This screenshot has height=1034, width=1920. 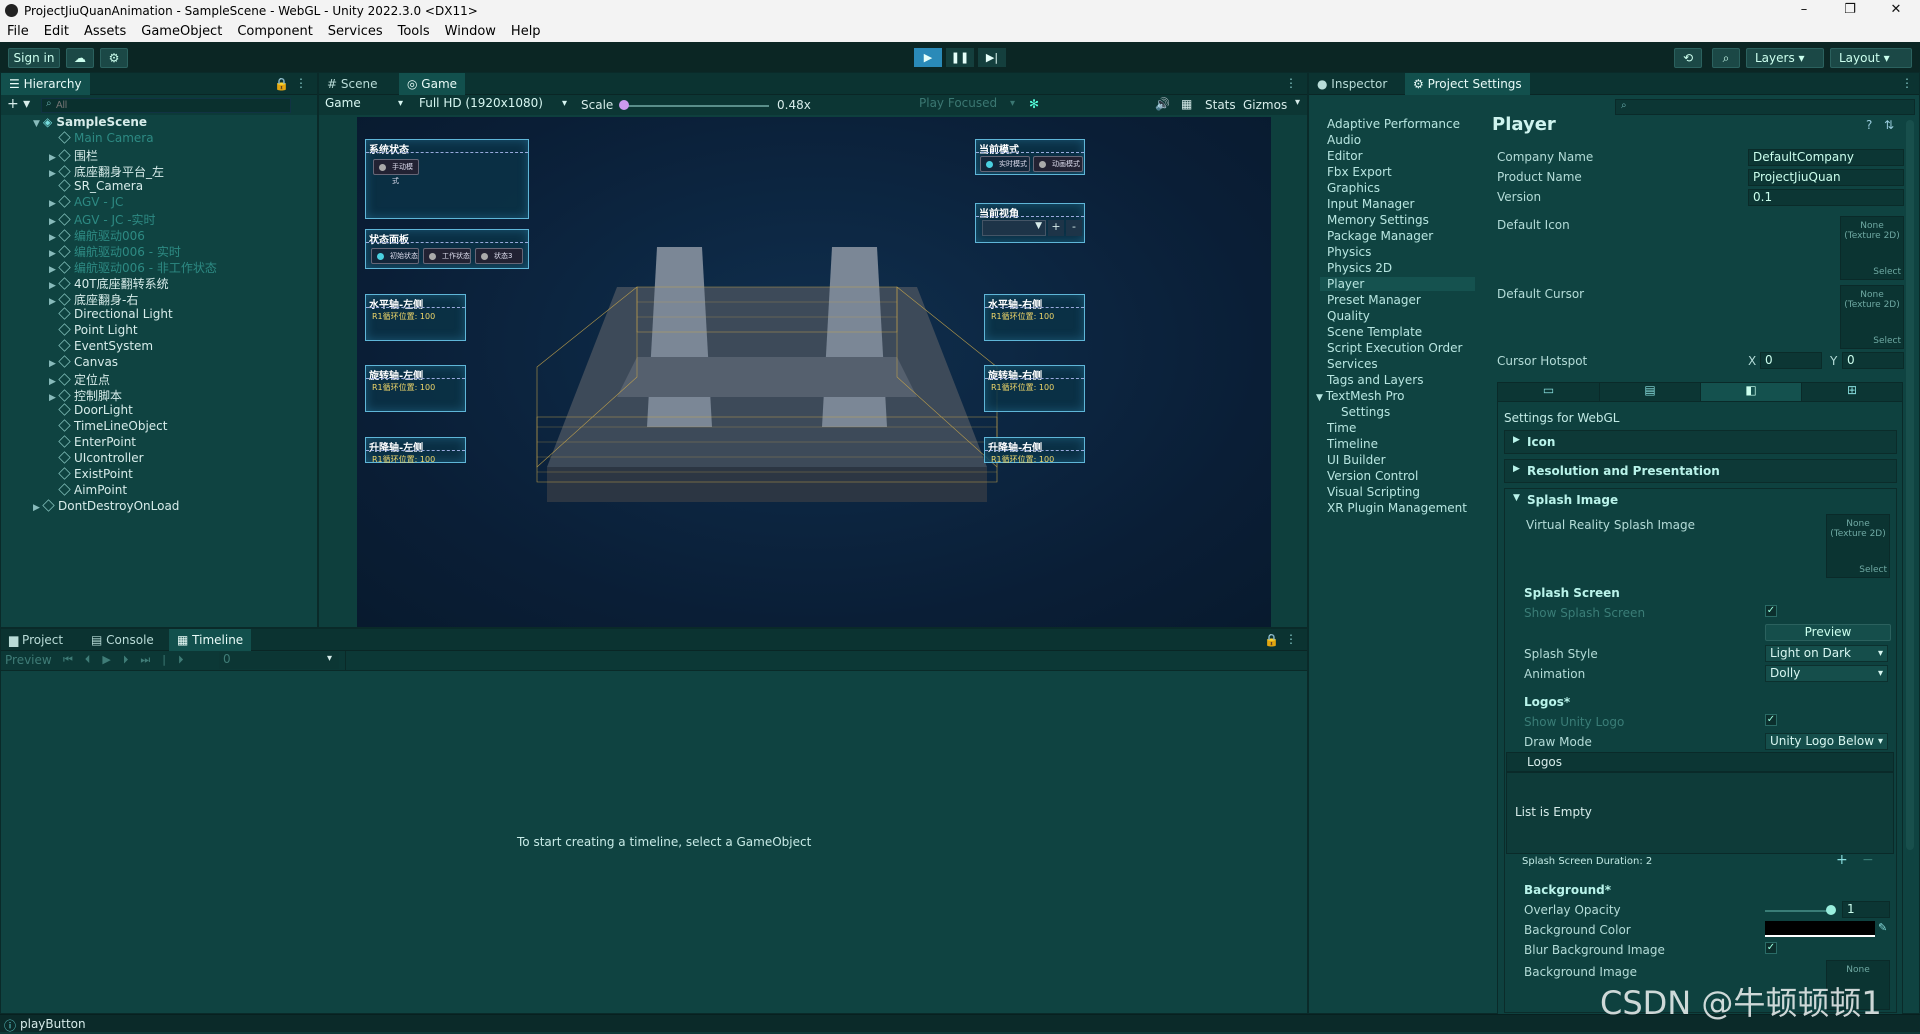 What do you see at coordinates (928, 57) in the screenshot?
I see `play-button: ▶` at bounding box center [928, 57].